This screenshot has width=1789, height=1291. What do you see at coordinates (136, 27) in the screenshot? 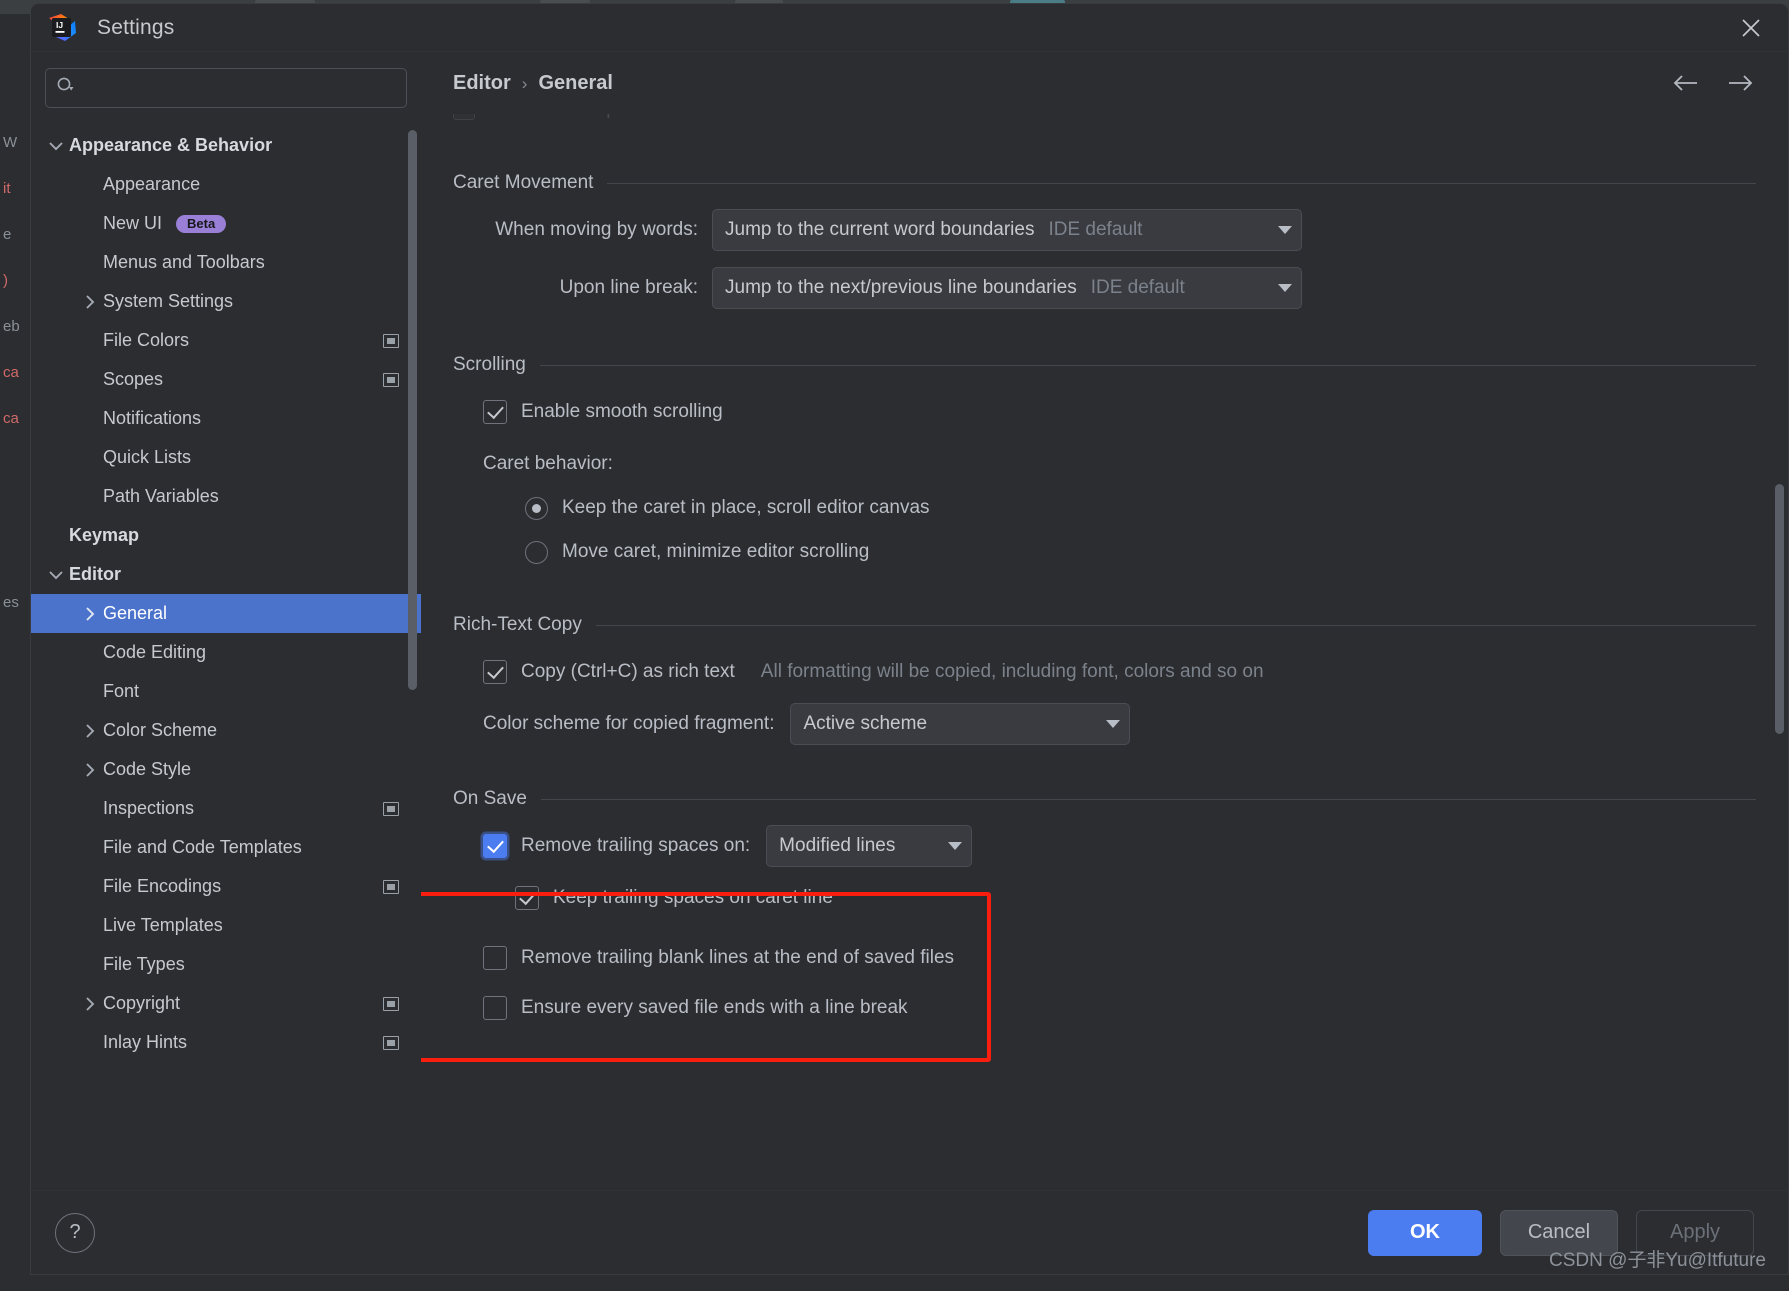
I see `dialog-title: Settings` at bounding box center [136, 27].